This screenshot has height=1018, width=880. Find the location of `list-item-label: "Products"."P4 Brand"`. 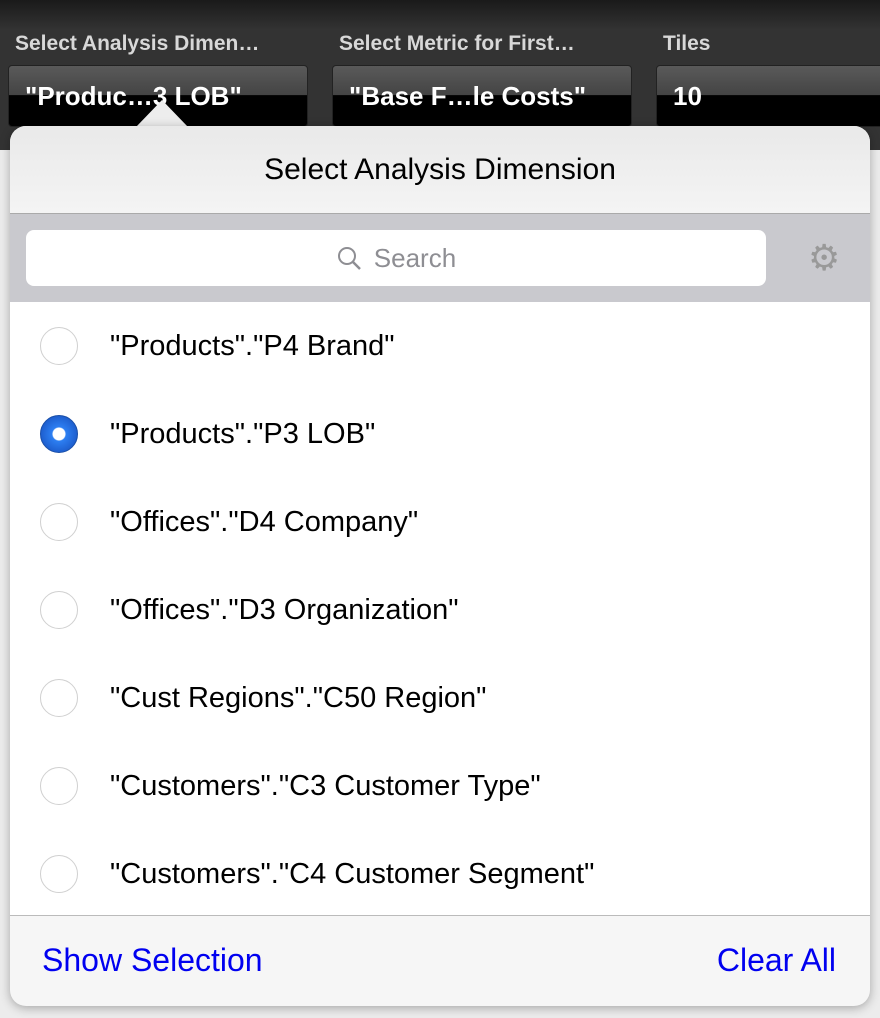

list-item-label: "Products"."P4 Brand" is located at coordinates (252, 345).